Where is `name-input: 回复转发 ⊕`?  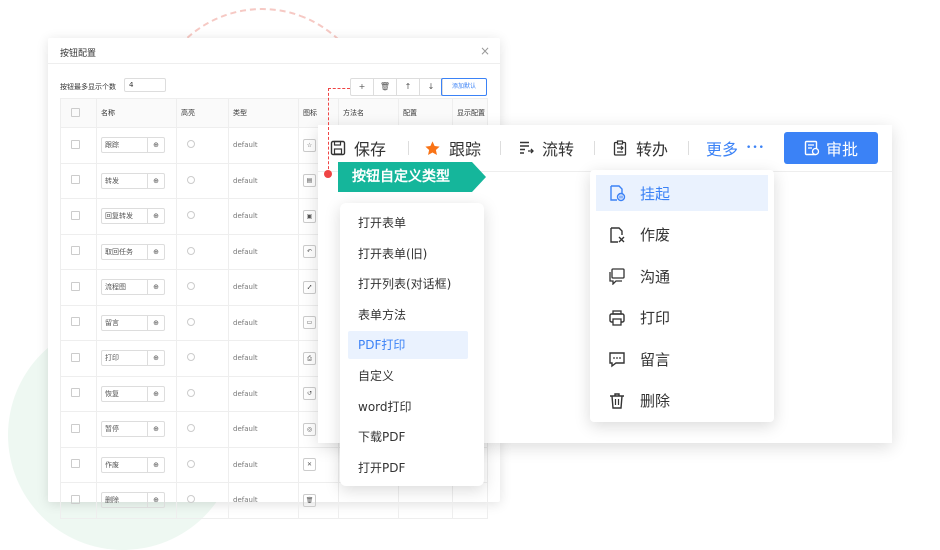 name-input: 回复转发 ⊕ is located at coordinates (133, 216).